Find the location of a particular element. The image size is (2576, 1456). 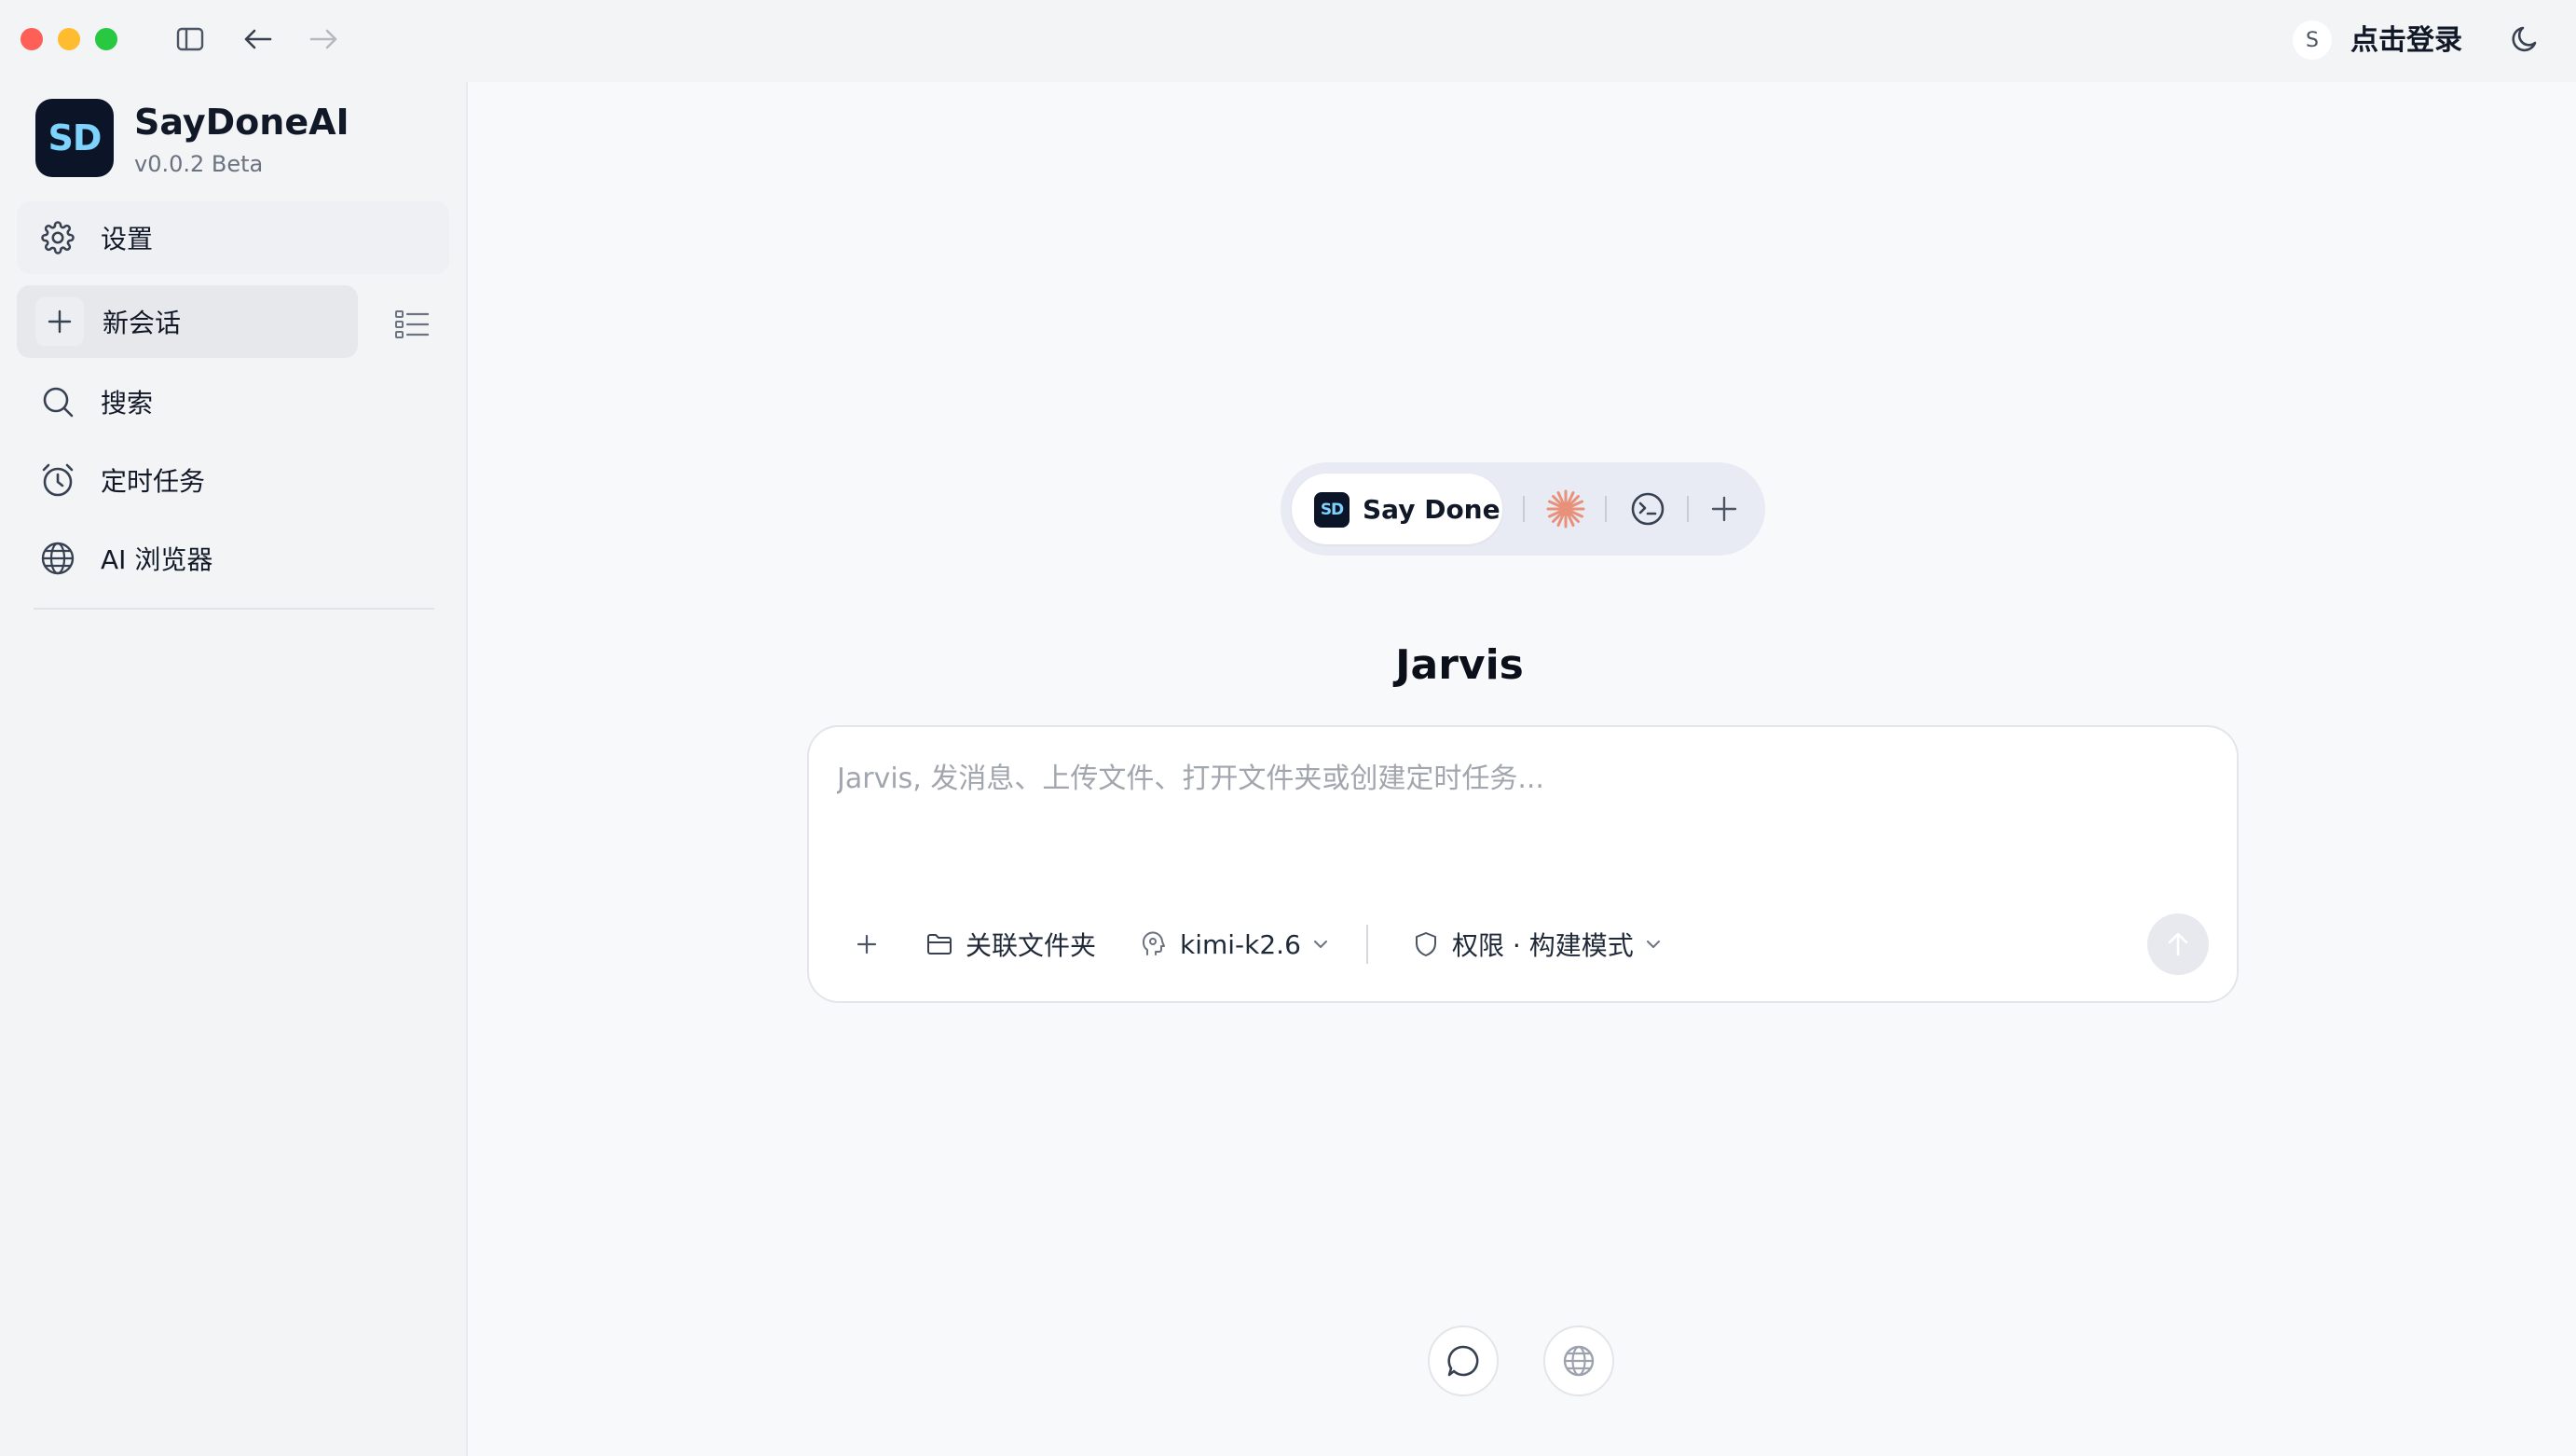

close-window-button is located at coordinates (32, 39).